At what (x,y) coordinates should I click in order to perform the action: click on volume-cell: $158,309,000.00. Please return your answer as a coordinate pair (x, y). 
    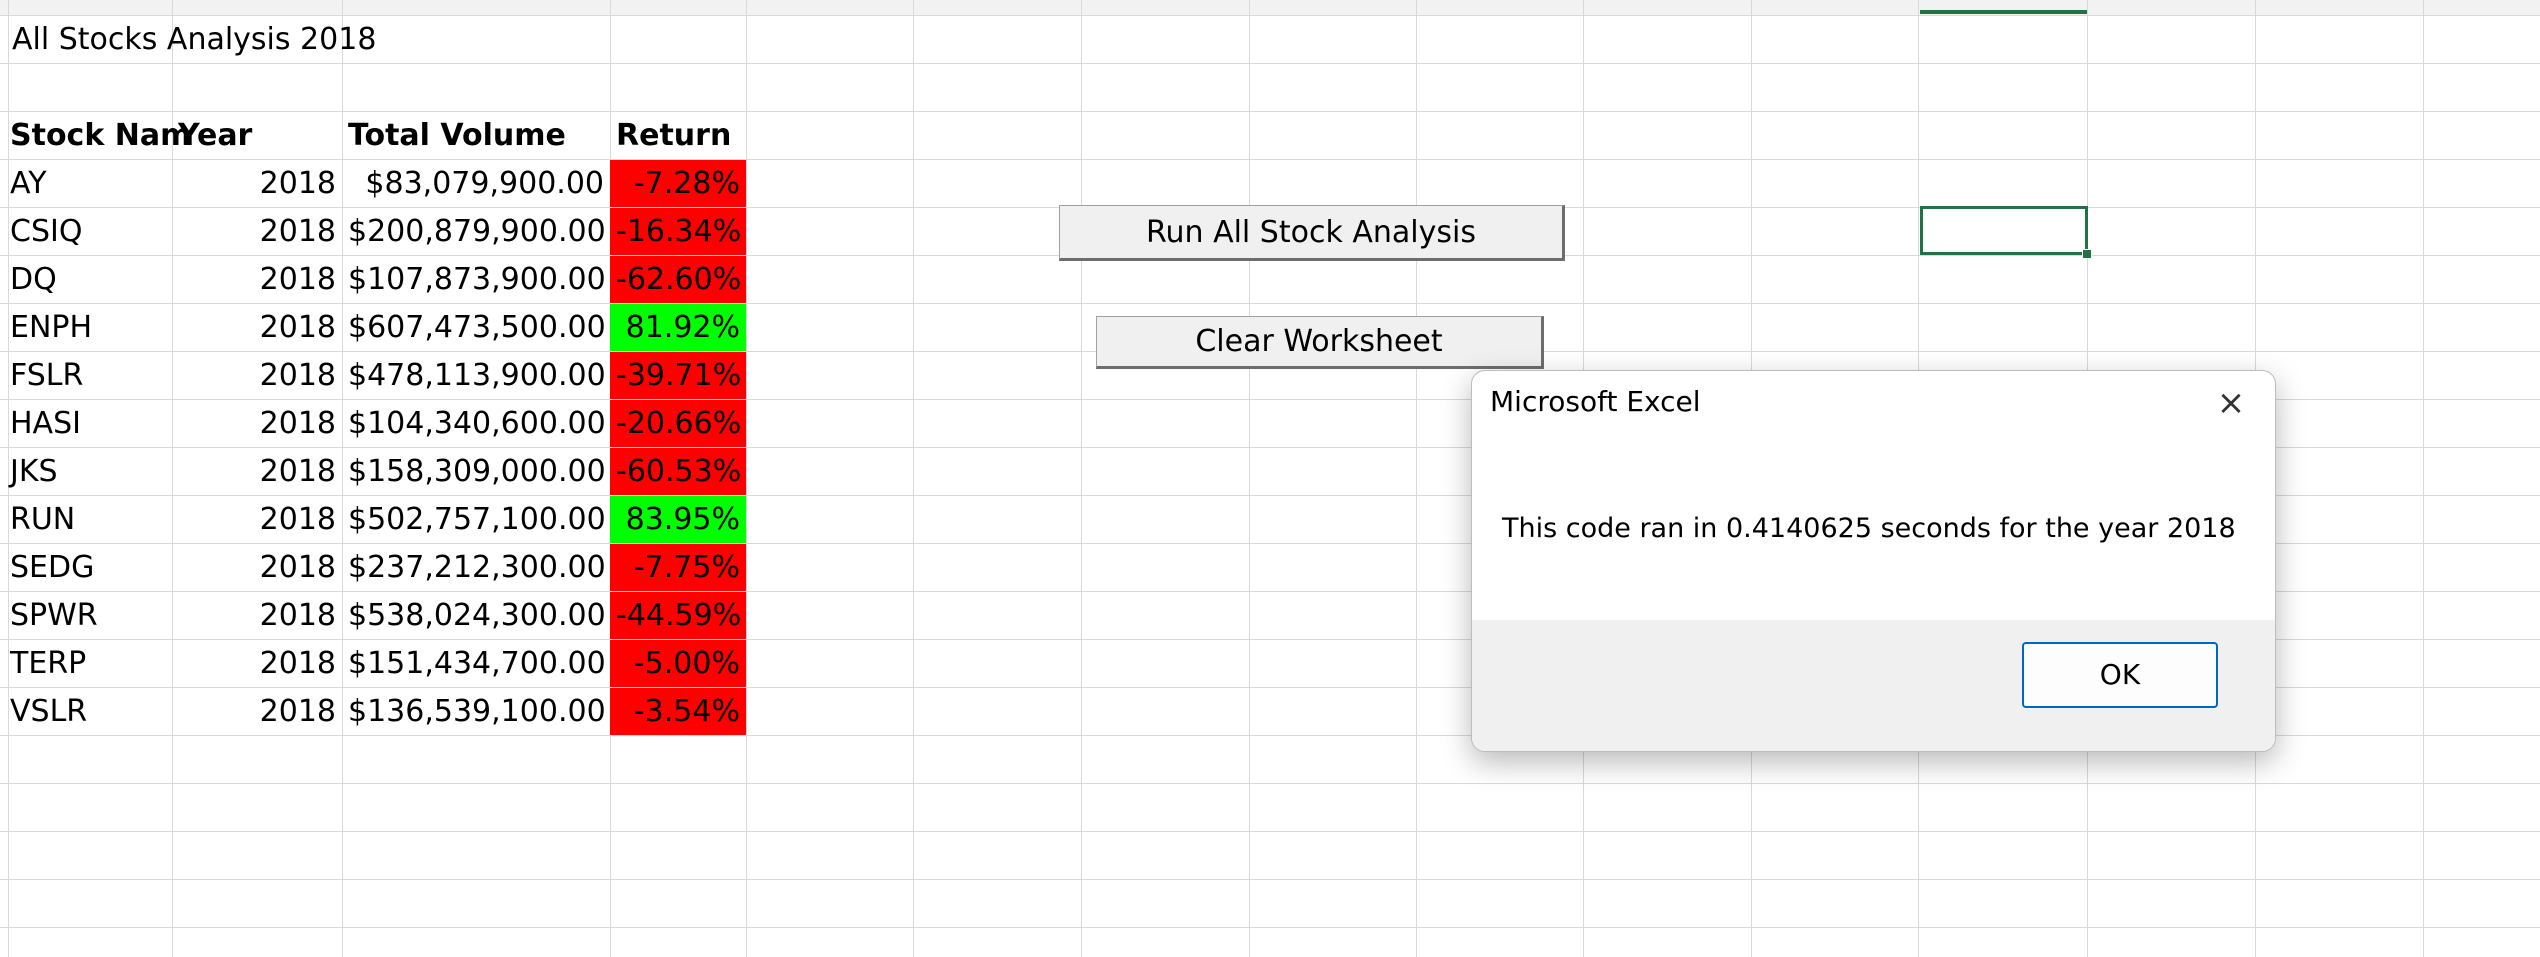
    Looking at the image, I should click on (476, 471).